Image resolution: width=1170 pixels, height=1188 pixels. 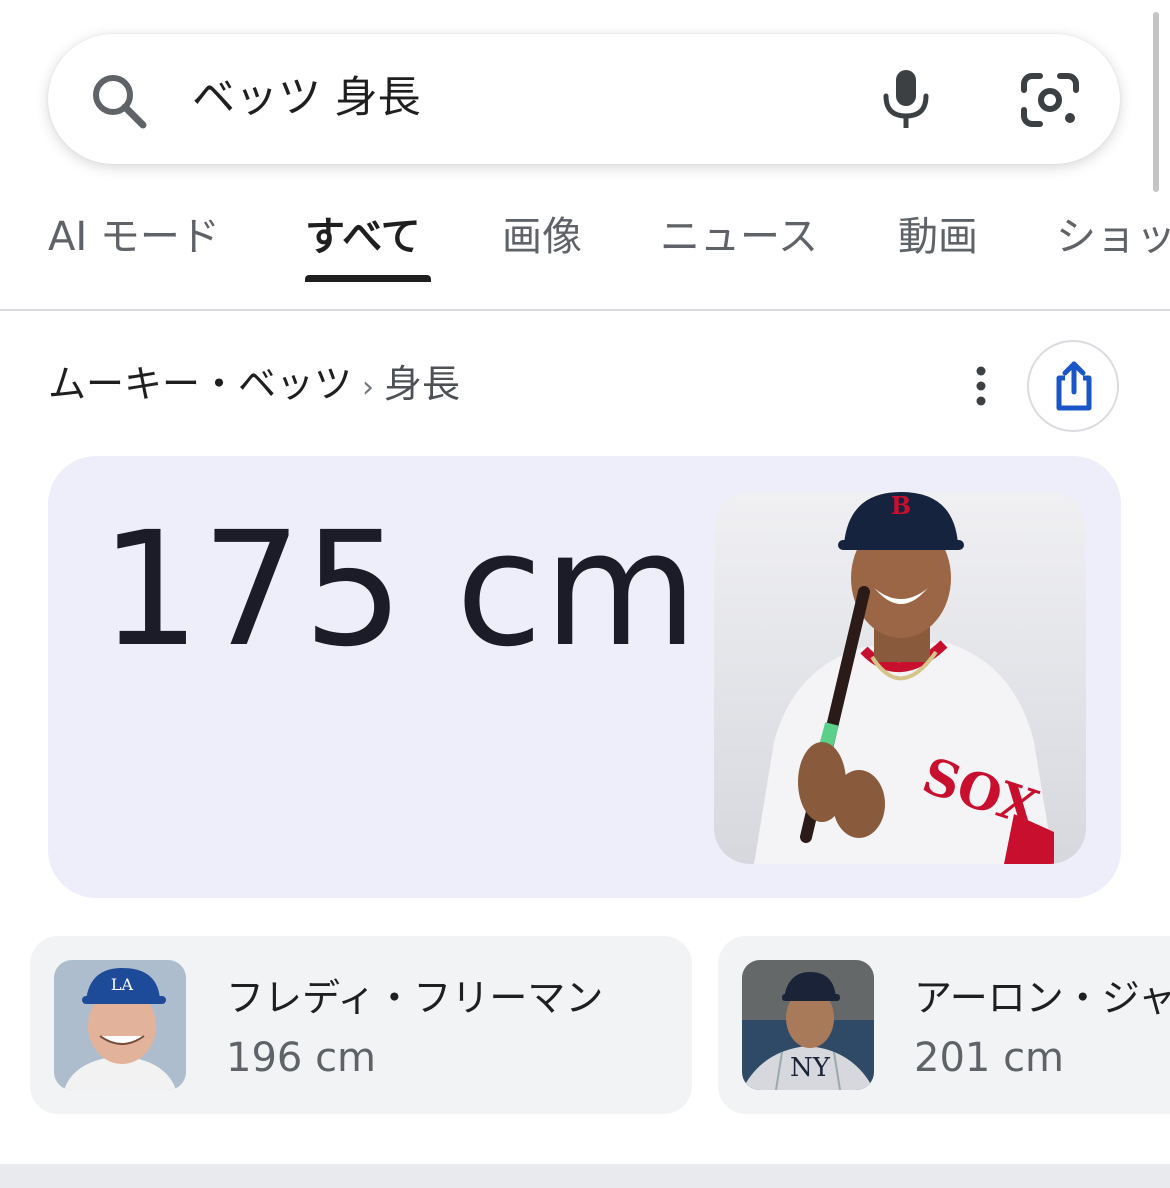 I want to click on svg-text: B, so click(x=901, y=506).